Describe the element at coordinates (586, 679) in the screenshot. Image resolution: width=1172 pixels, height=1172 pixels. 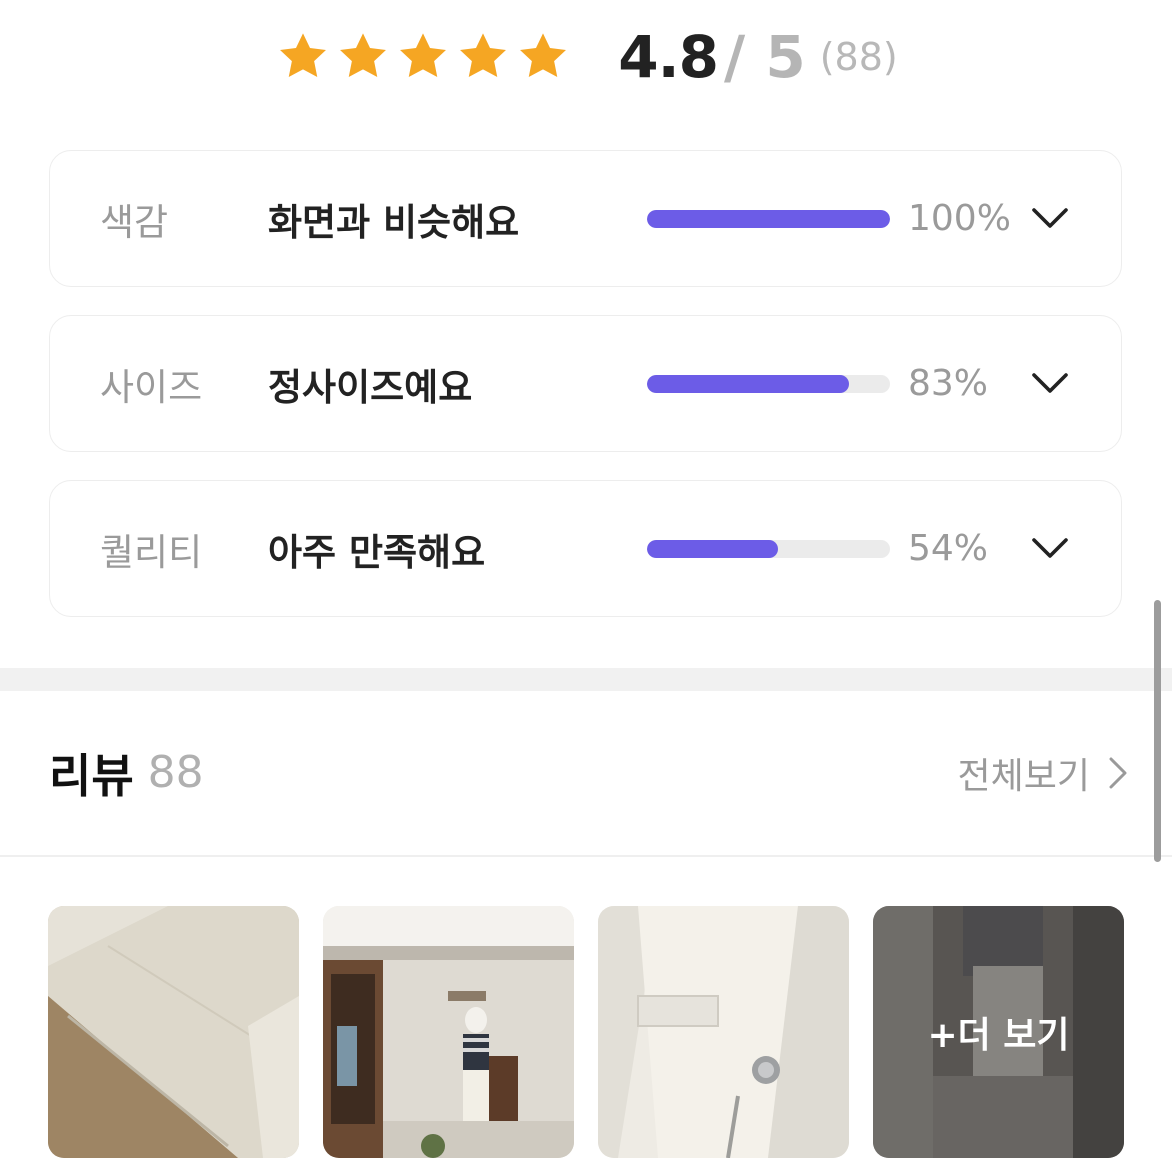
I see `section-divider` at that location.